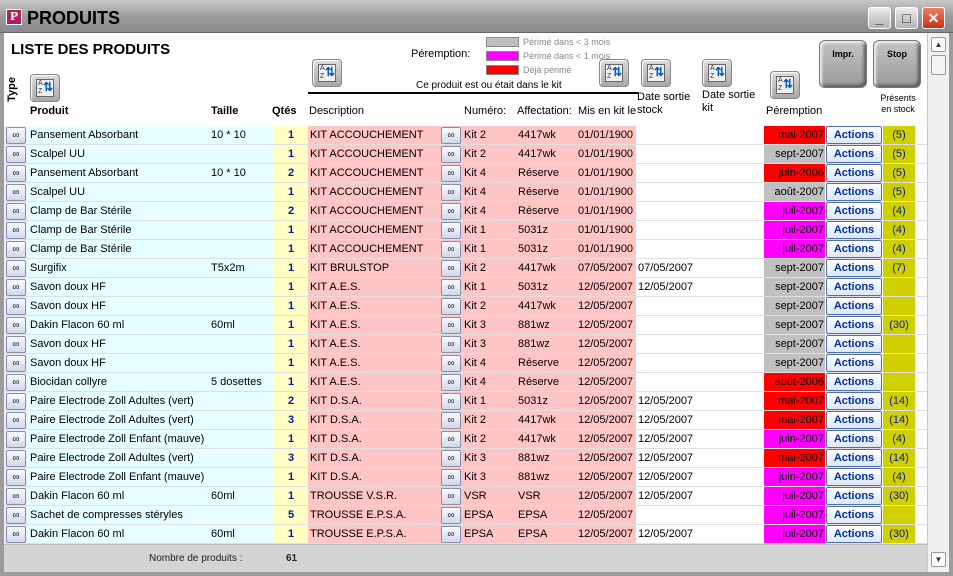  What do you see at coordinates (843, 64) in the screenshot?
I see `print-button: Impr.` at bounding box center [843, 64].